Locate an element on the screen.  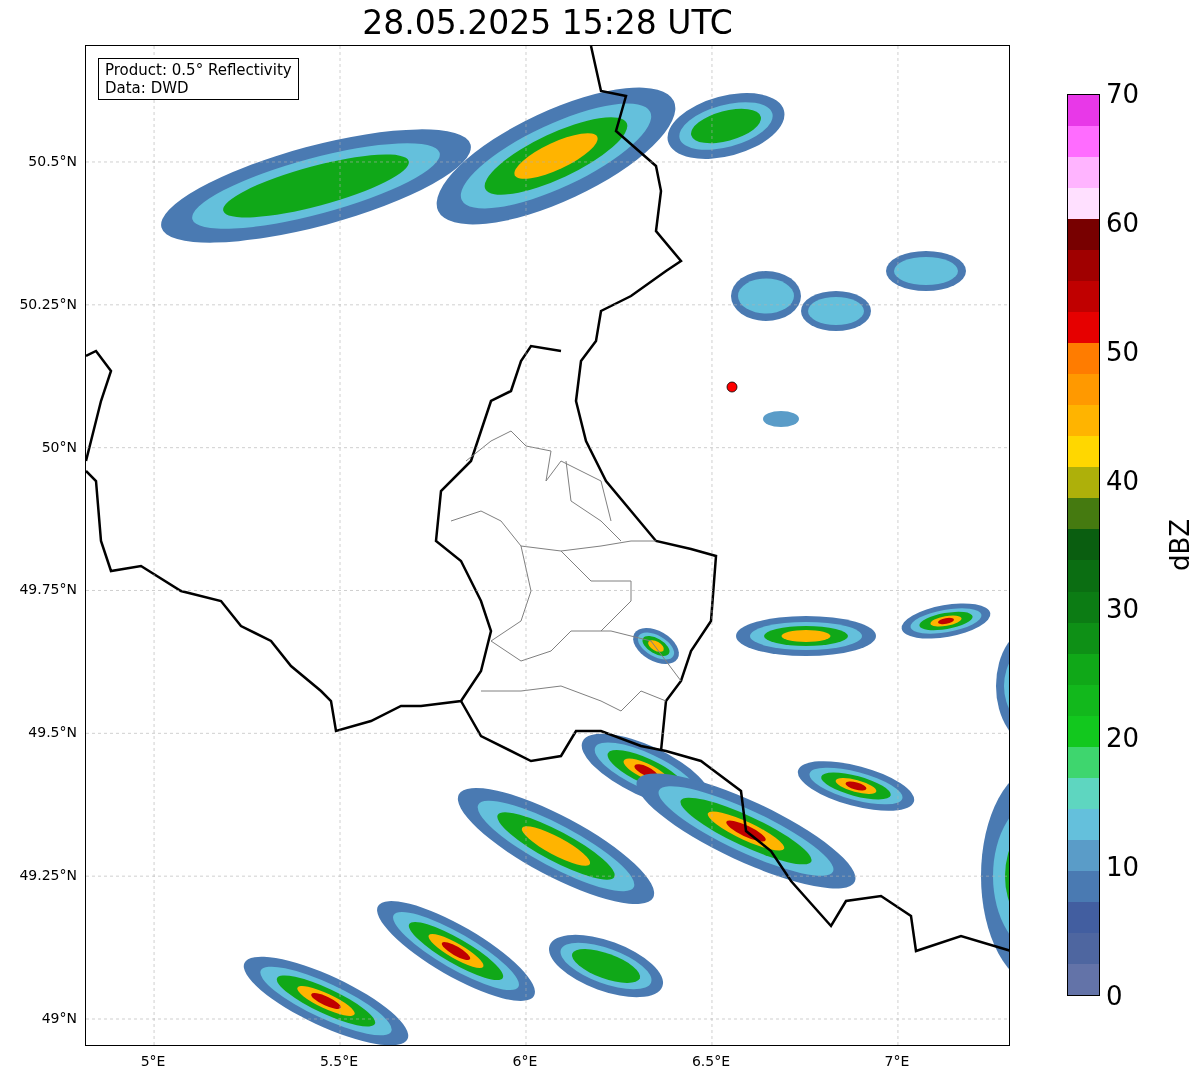
color-scale-tick-label: 20 is located at coordinates (1123, 738).